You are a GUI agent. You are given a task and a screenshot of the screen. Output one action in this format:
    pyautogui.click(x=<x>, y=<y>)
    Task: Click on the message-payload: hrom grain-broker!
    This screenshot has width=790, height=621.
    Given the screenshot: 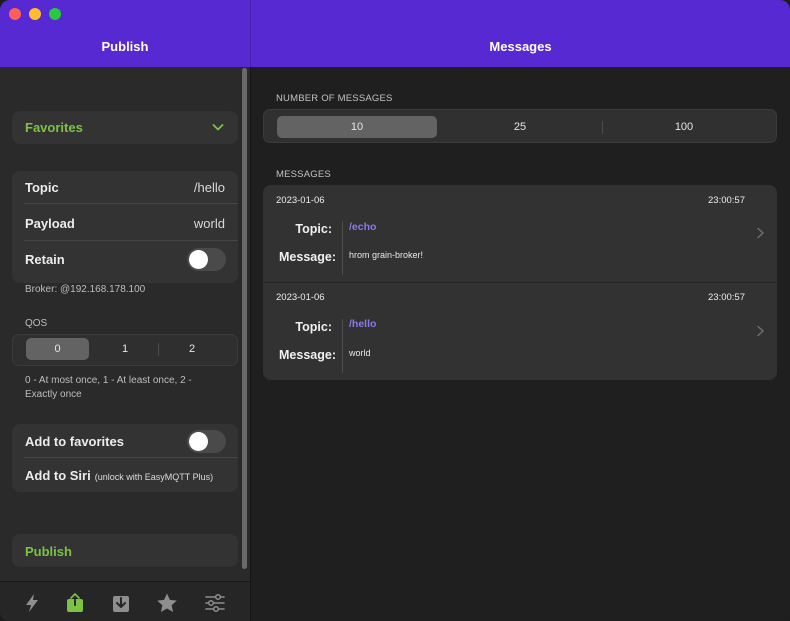 What is the action you would take?
    pyautogui.click(x=386, y=255)
    